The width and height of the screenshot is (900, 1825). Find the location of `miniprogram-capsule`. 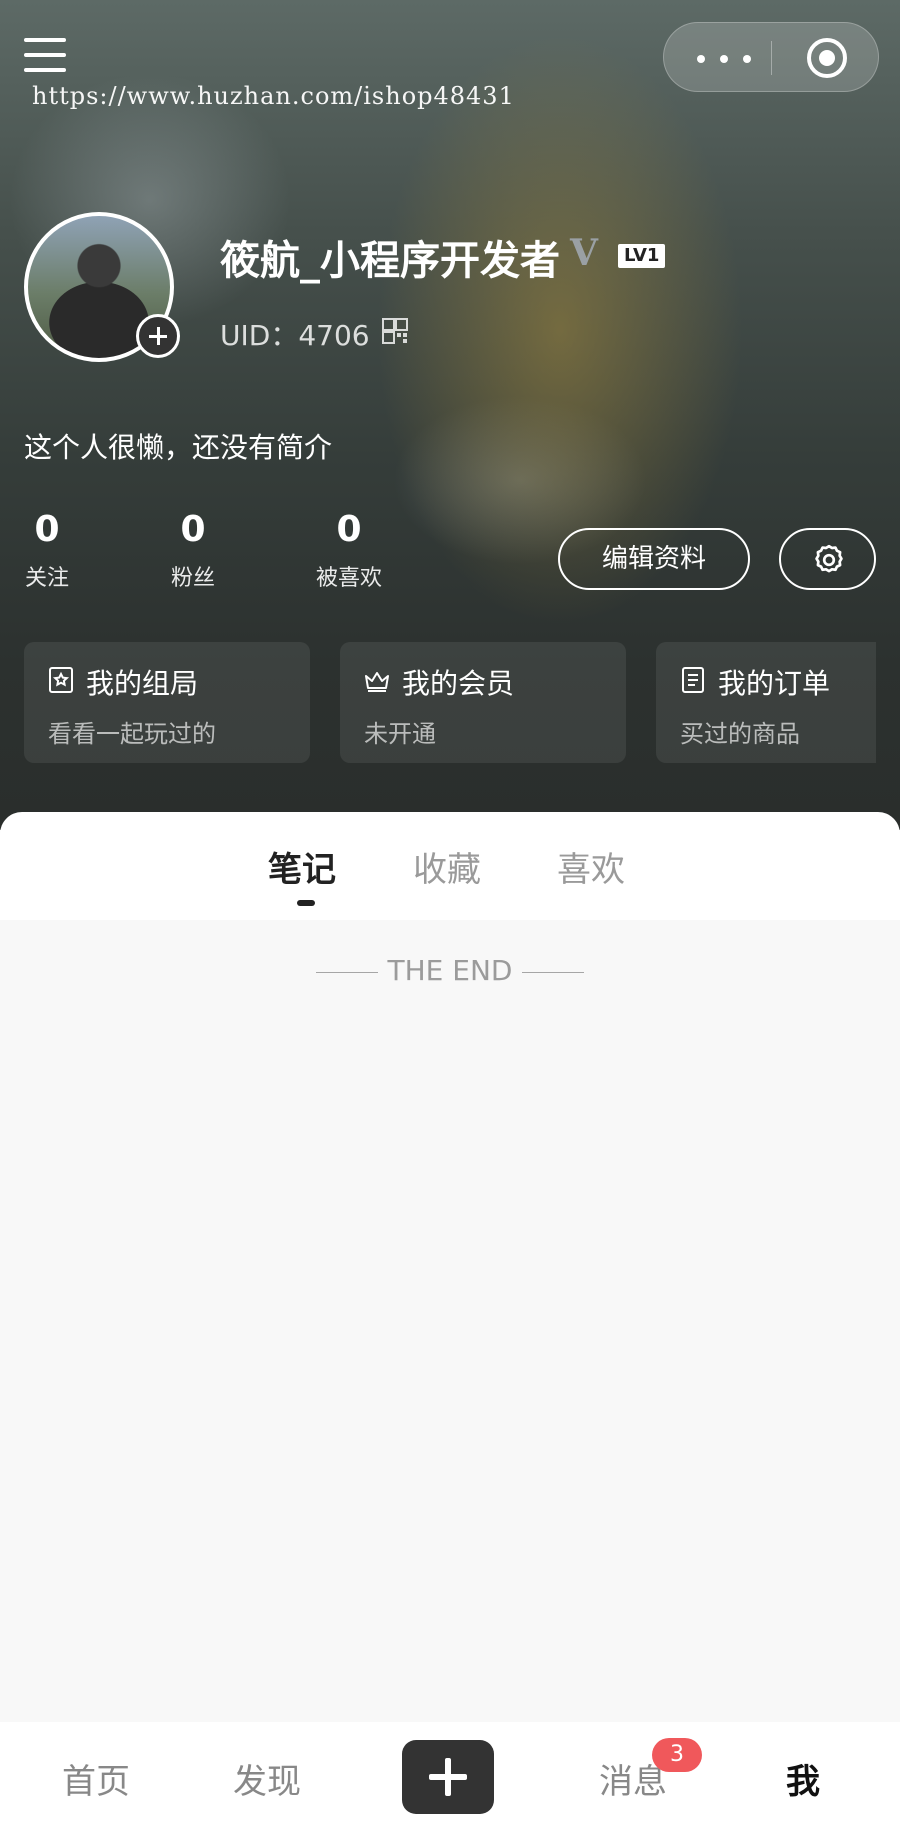

miniprogram-capsule is located at coordinates (771, 57).